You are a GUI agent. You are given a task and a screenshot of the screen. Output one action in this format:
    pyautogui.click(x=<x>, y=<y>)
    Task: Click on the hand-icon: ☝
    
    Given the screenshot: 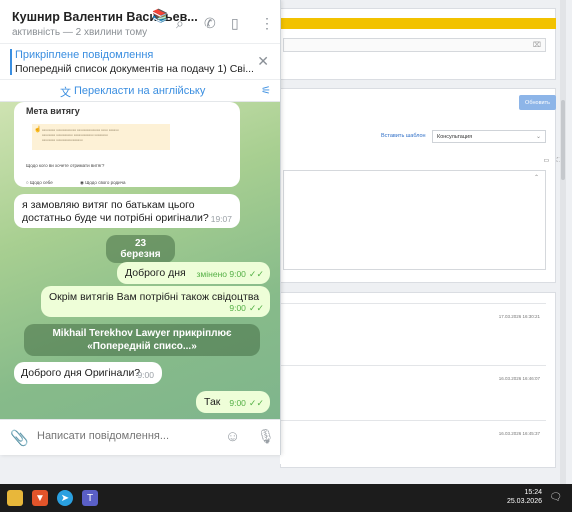 What is the action you would take?
    pyautogui.click(x=38, y=130)
    